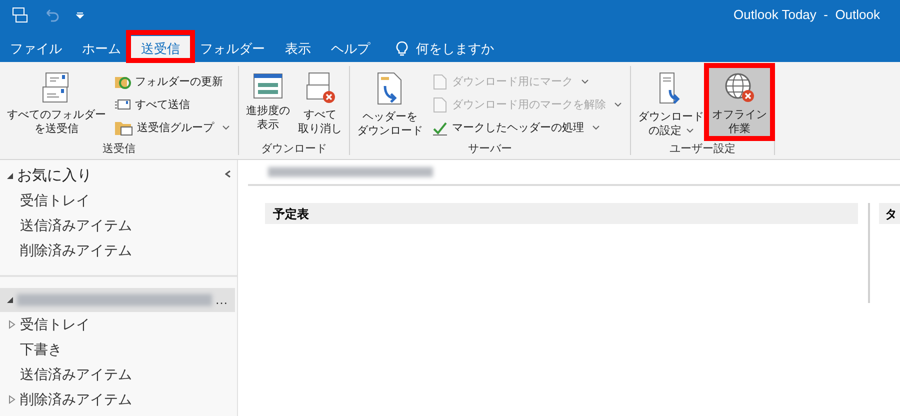  I want to click on ribbon-button: オフライン 作業, so click(739, 103).